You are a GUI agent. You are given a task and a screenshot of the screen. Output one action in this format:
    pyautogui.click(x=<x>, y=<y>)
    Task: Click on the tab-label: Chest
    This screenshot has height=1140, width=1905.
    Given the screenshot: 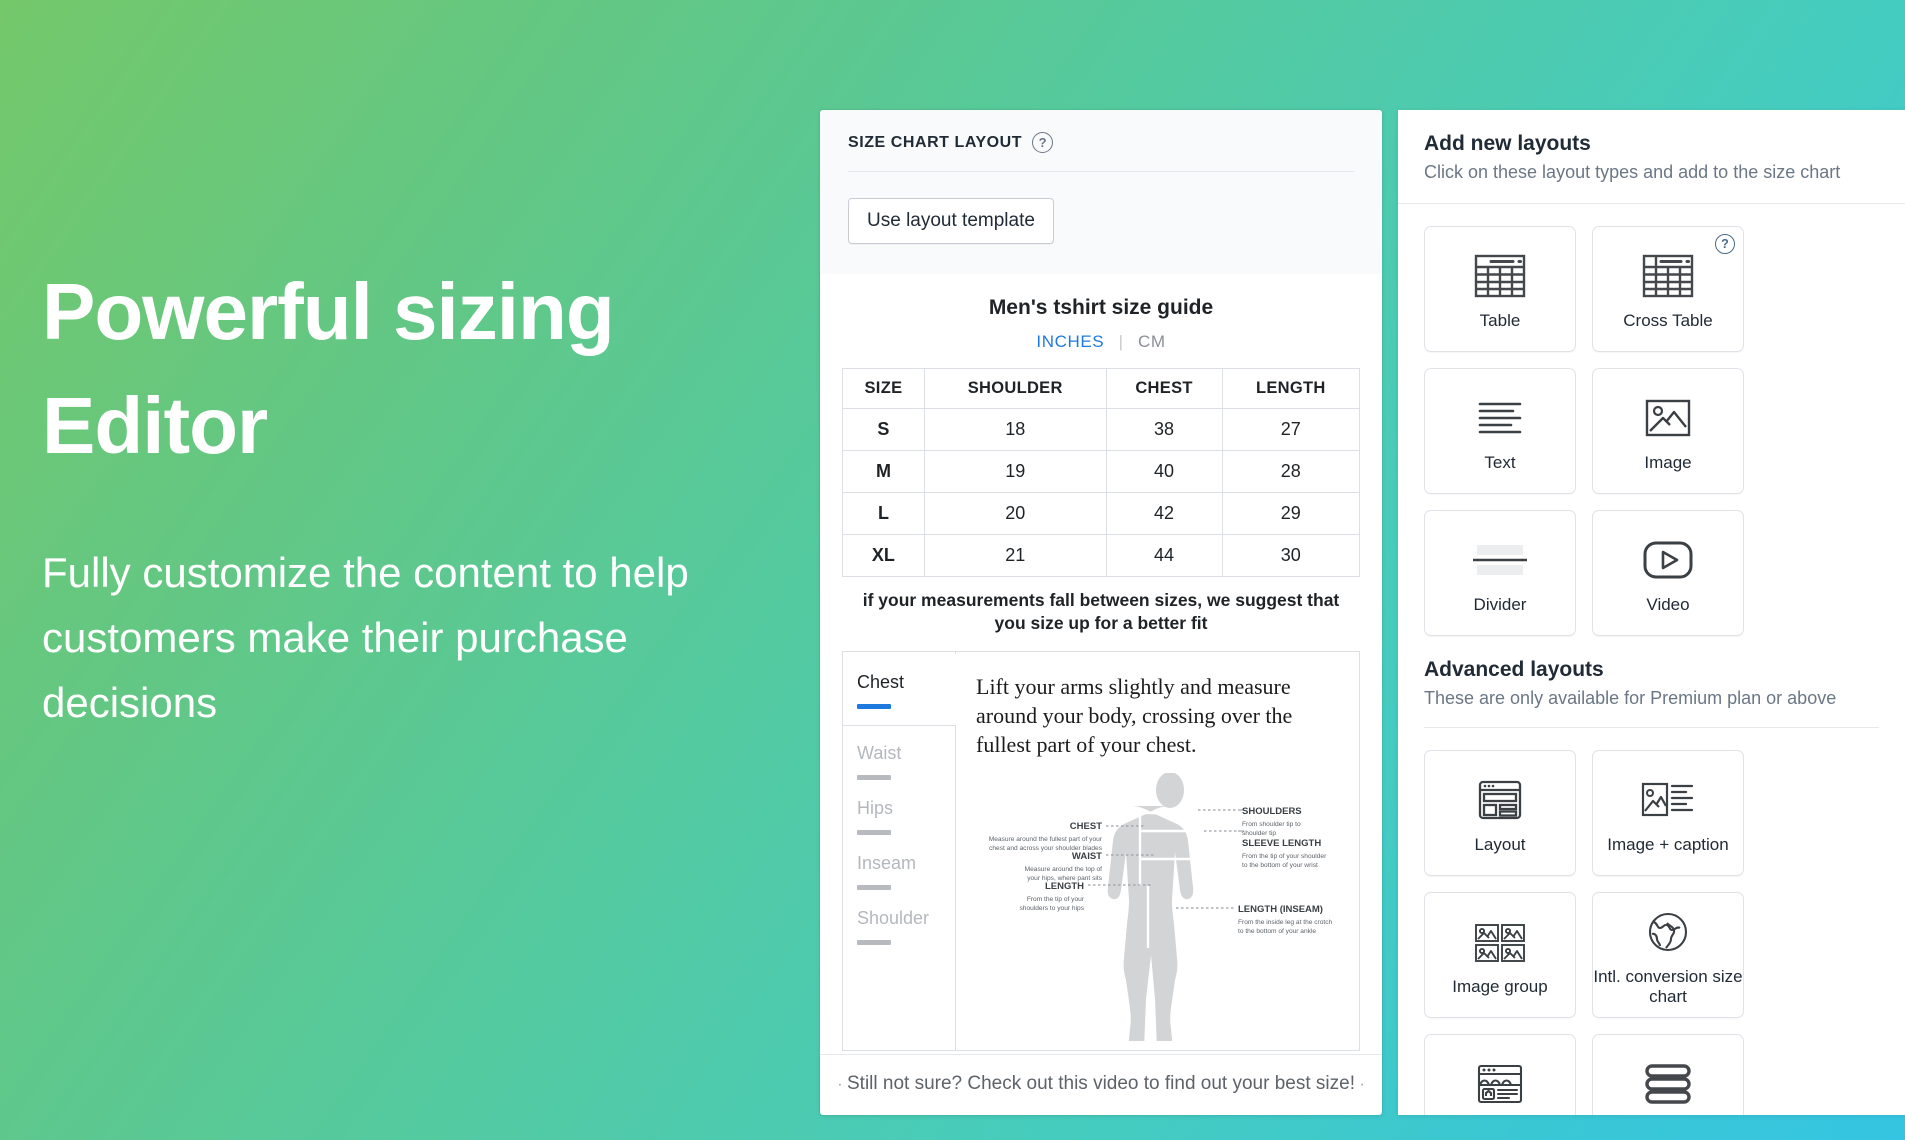 What is the action you would take?
    pyautogui.click(x=881, y=681)
    